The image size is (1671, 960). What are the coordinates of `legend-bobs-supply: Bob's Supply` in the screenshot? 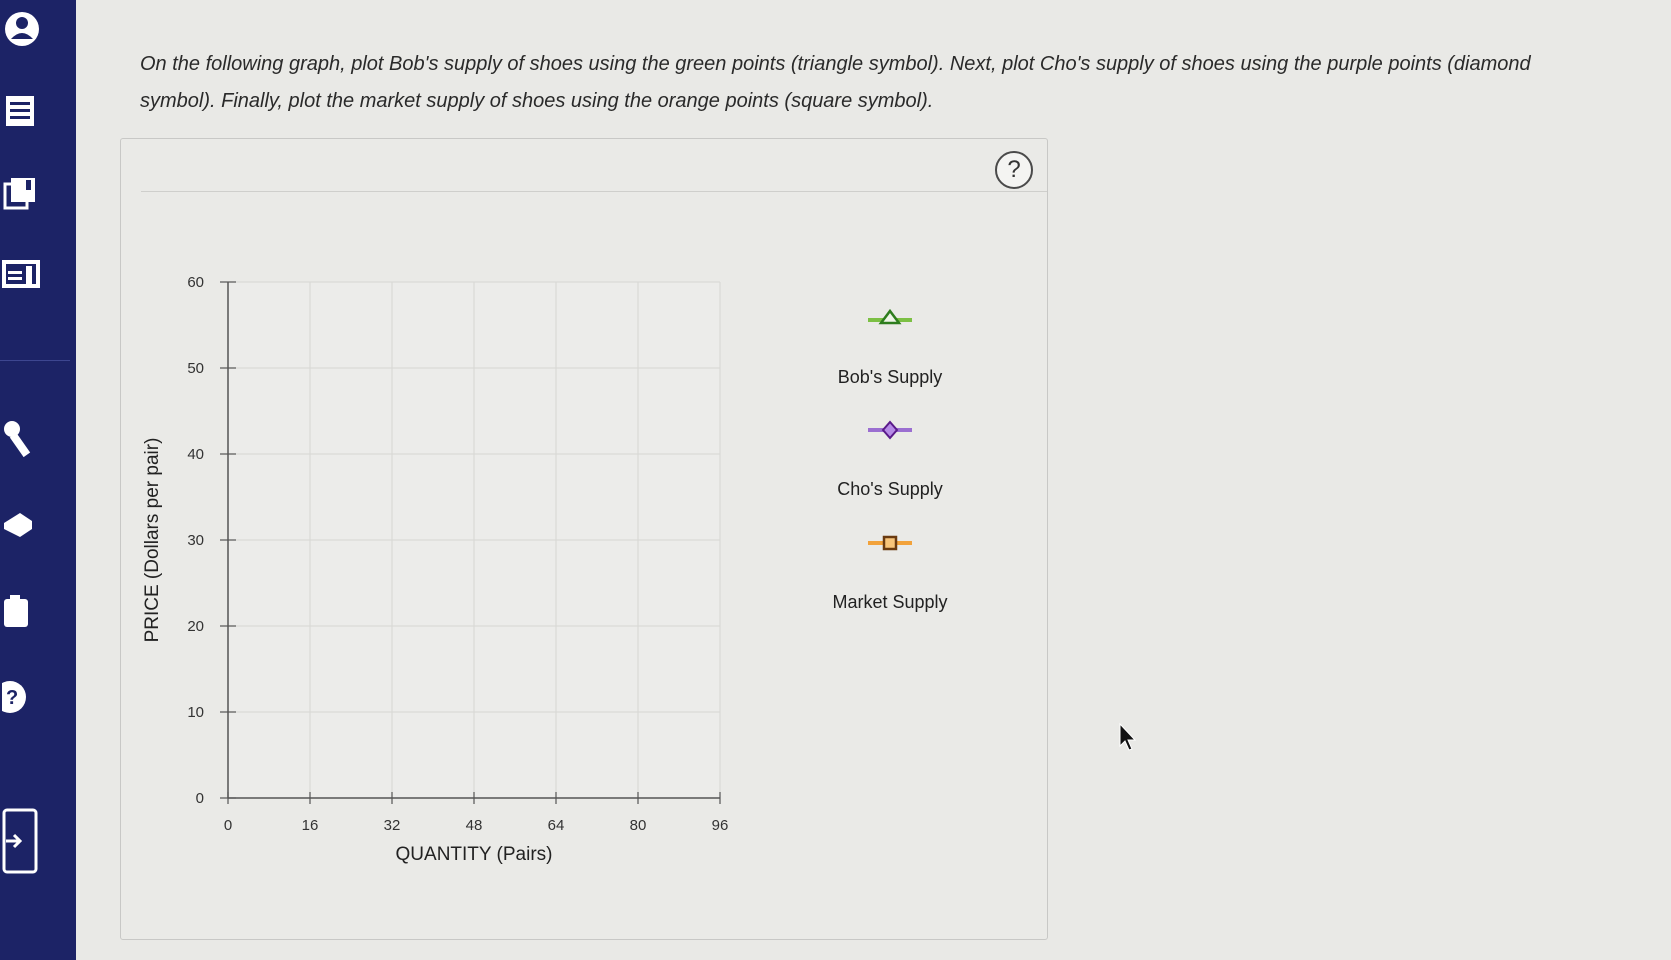 It's located at (890, 348).